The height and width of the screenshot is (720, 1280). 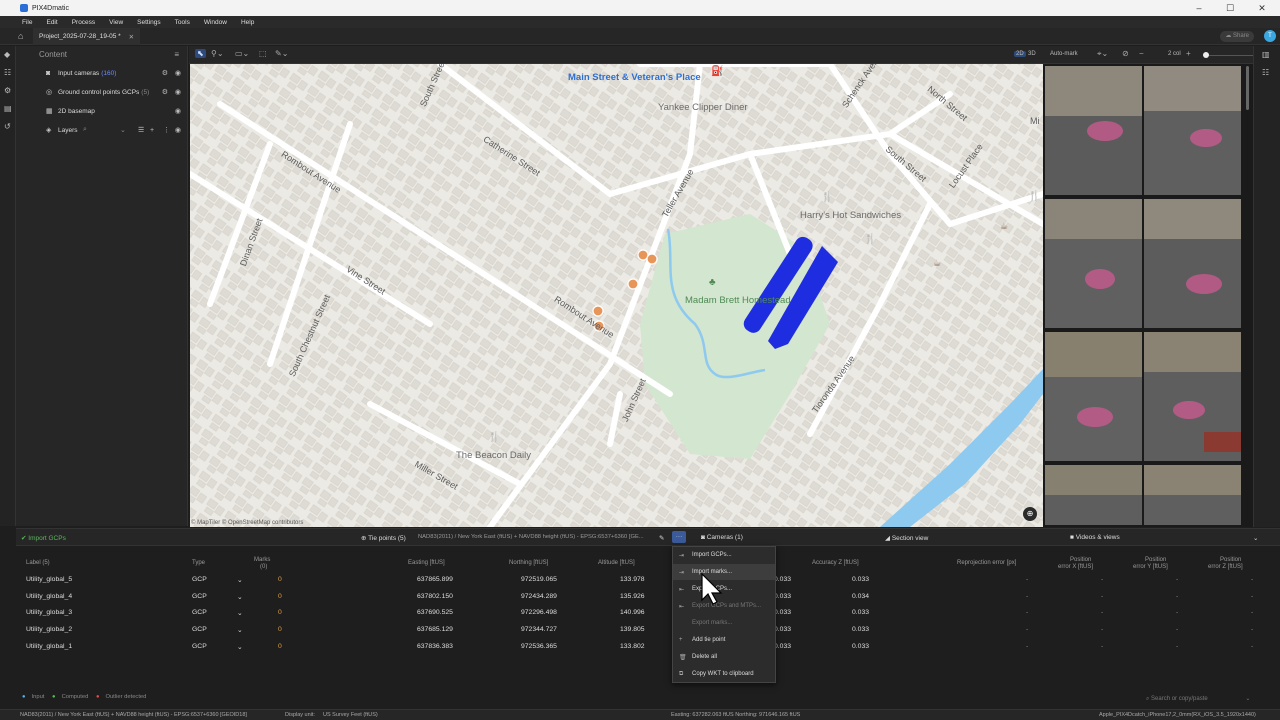 What do you see at coordinates (1266, 54) in the screenshot?
I see `layout-icon: ▥` at bounding box center [1266, 54].